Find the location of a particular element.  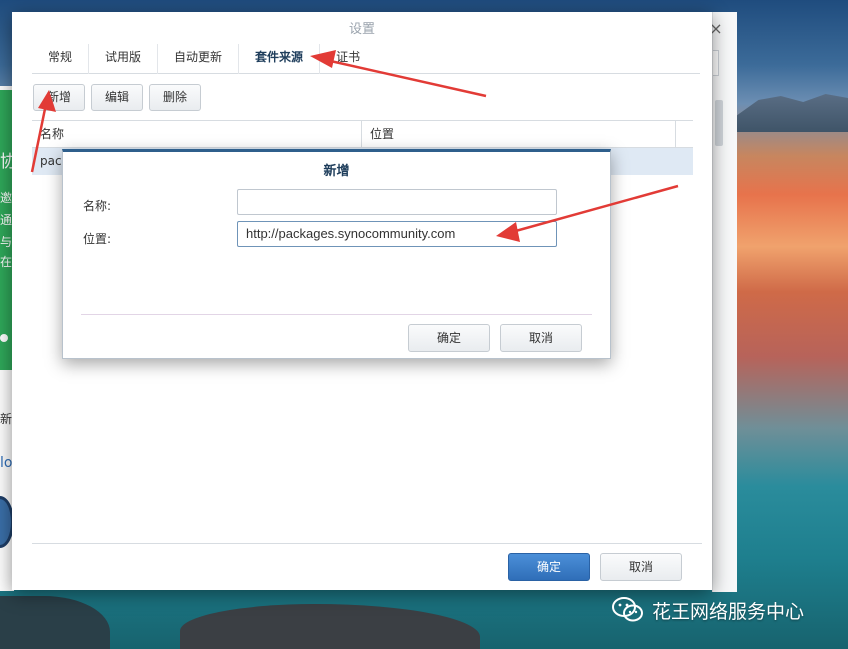

ok-button: 确定 is located at coordinates (549, 567).